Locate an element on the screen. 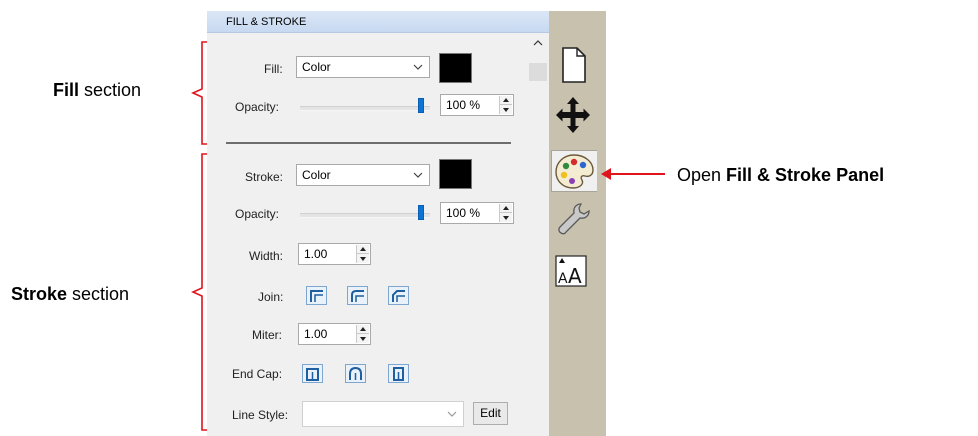 This screenshot has height=436, width=978. square-cap-button is located at coordinates (398, 373).